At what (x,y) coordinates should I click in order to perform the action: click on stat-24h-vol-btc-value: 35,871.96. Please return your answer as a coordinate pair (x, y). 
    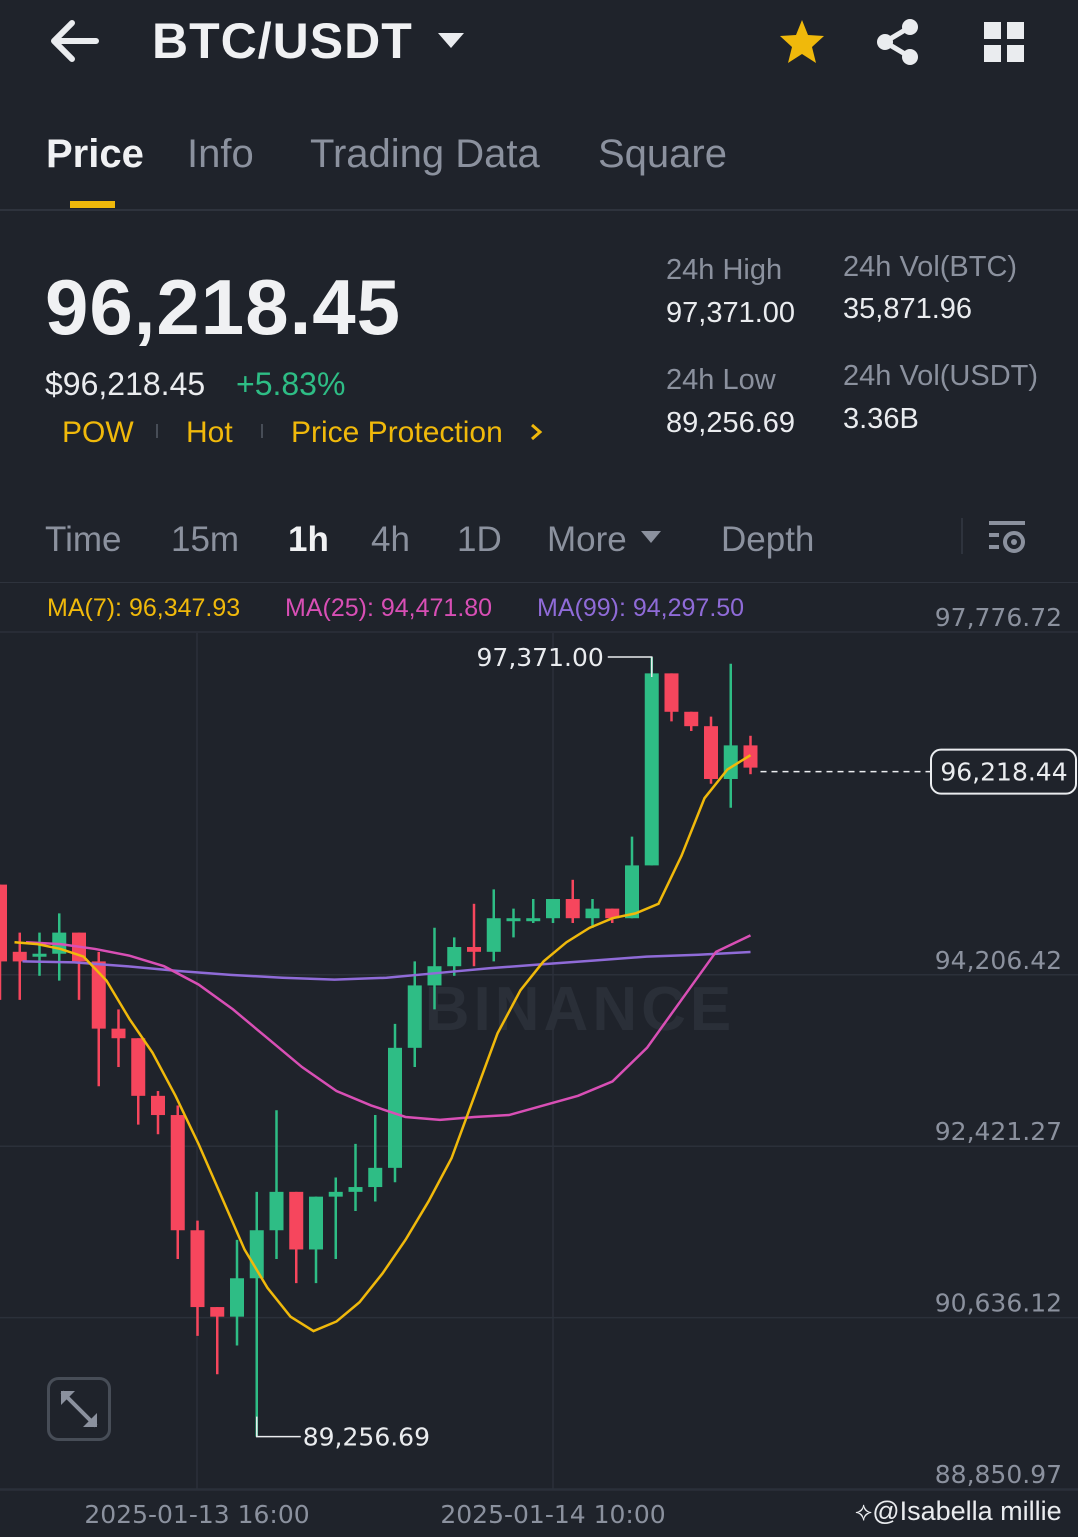
    Looking at the image, I should click on (908, 309).